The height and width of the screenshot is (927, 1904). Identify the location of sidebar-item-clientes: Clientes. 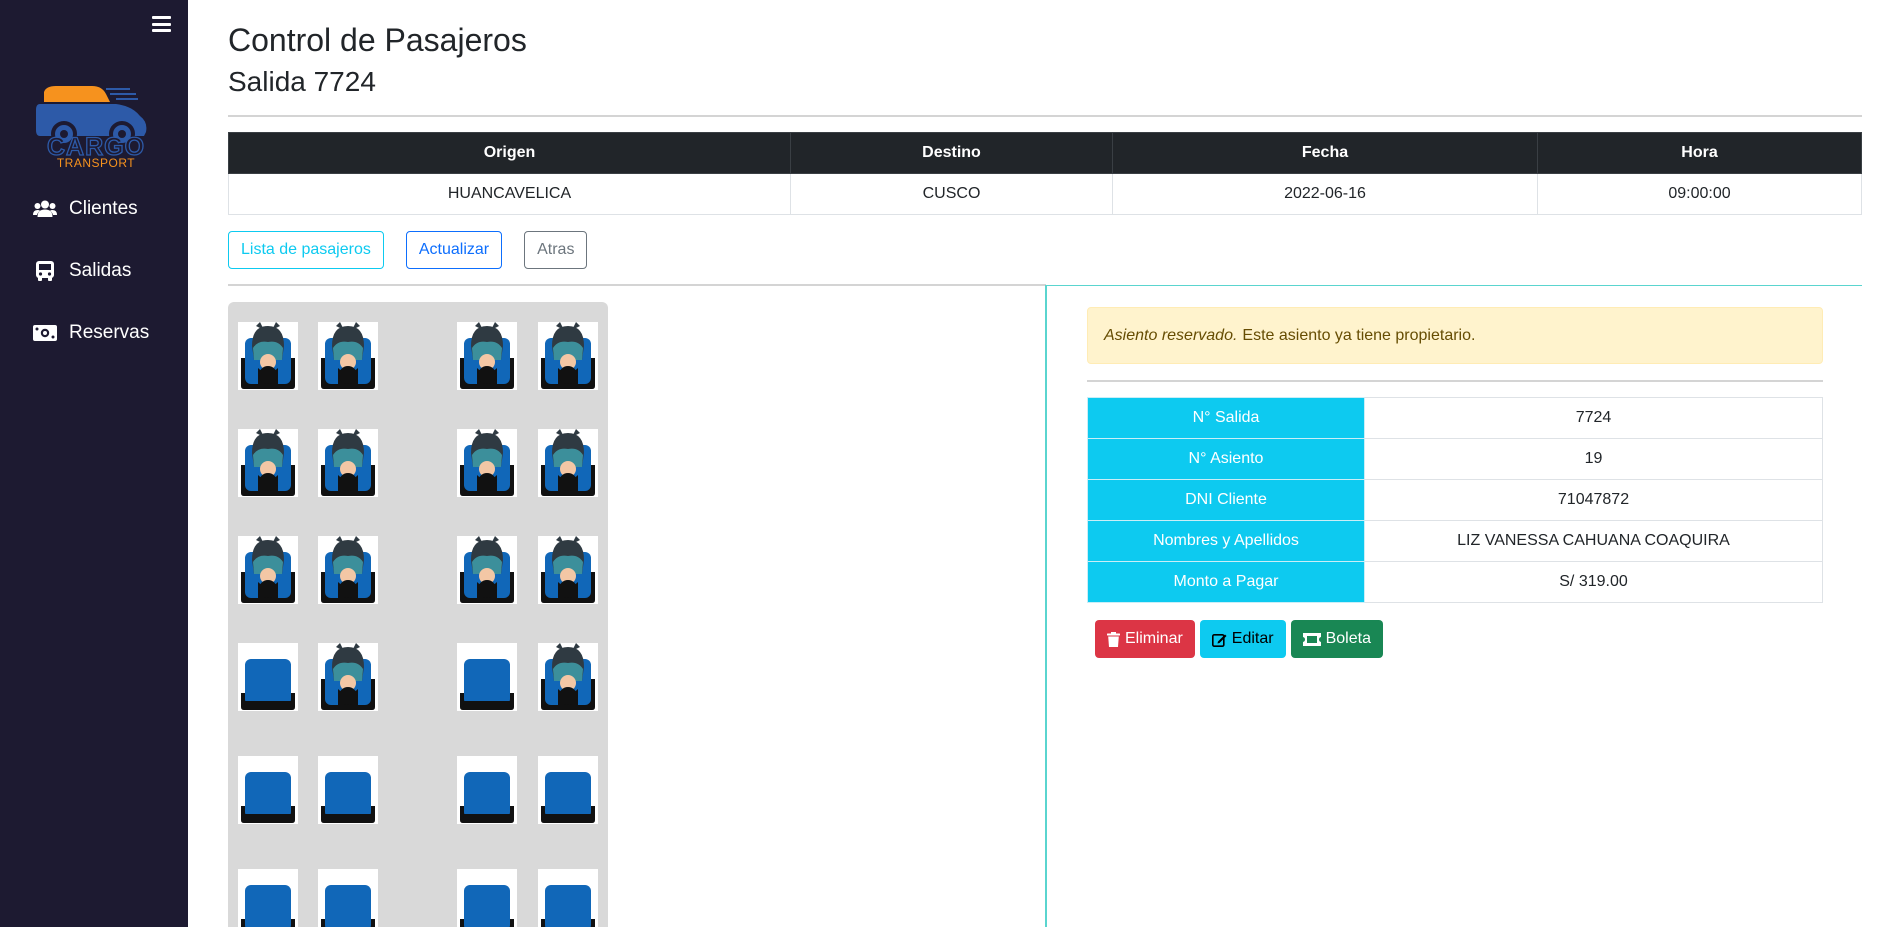
(85, 209).